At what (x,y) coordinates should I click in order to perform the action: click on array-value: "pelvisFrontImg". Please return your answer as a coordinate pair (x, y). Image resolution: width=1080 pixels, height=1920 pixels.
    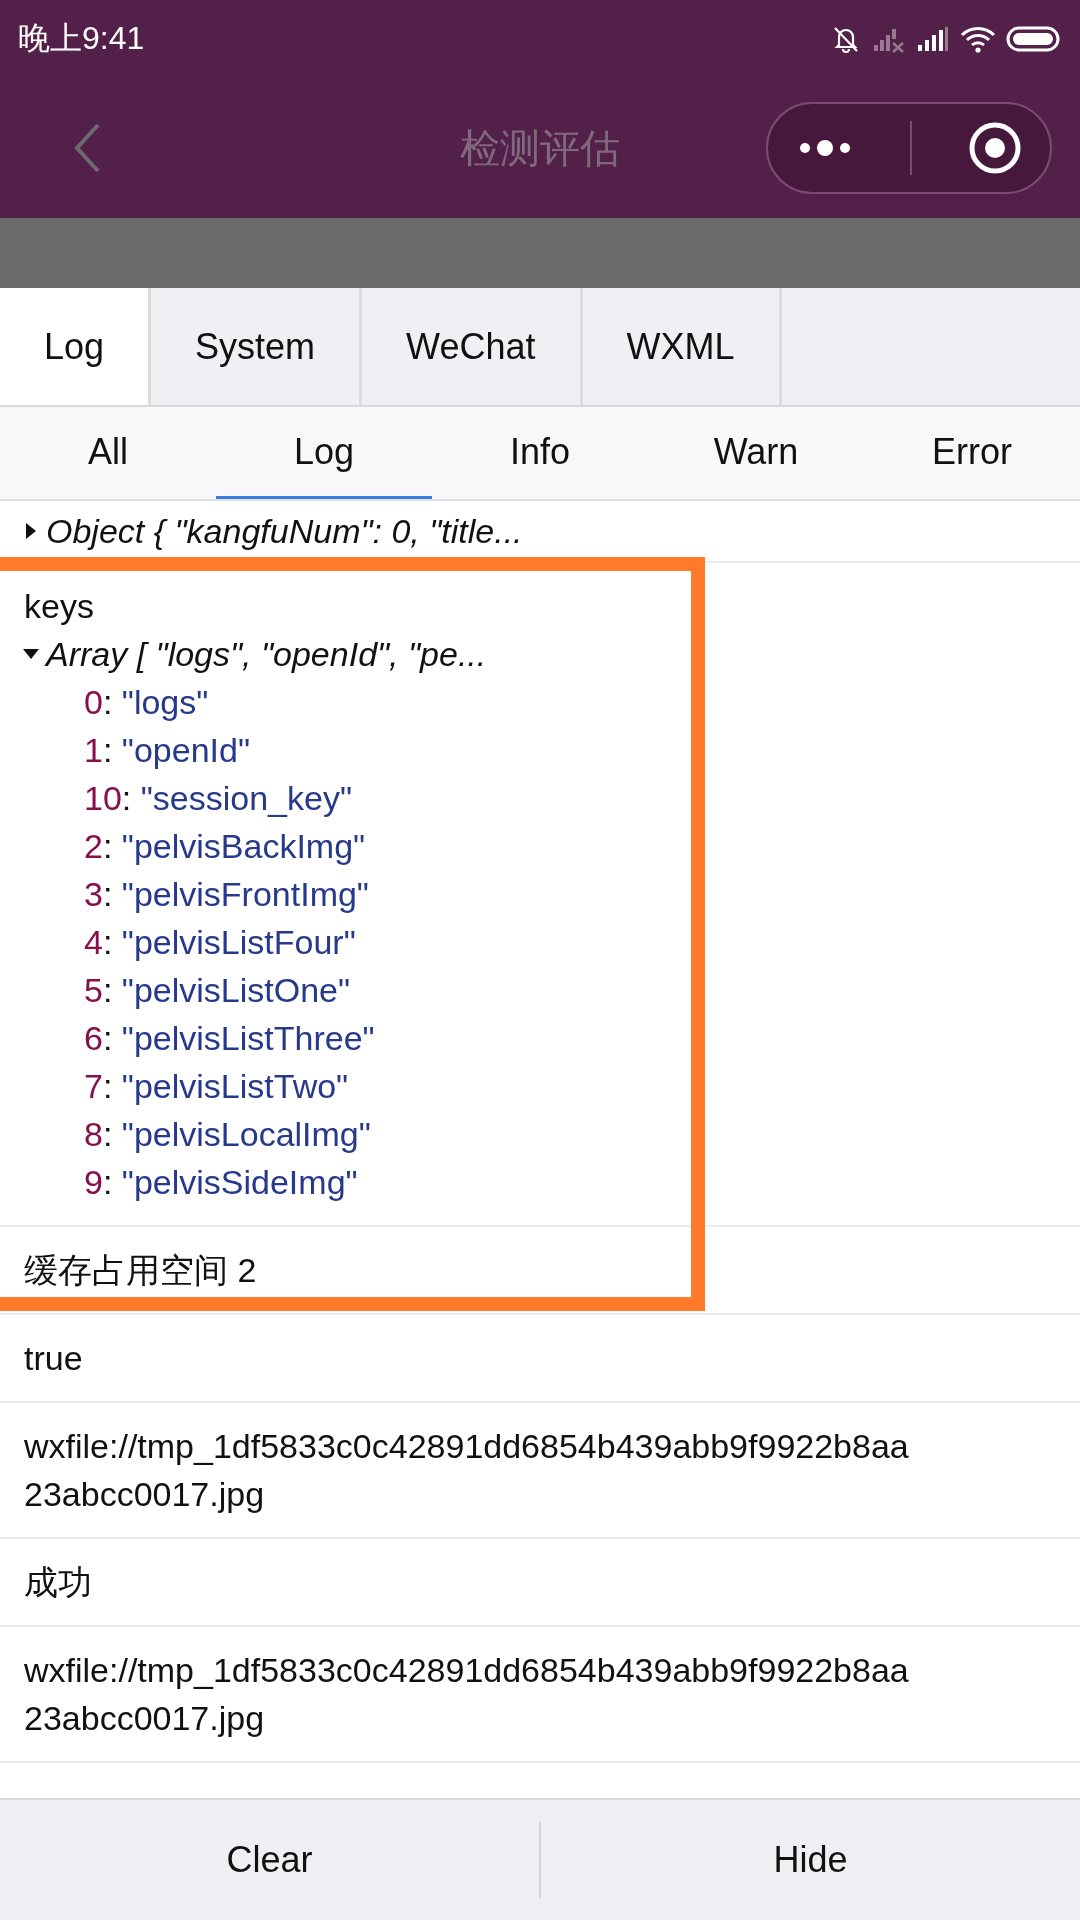
    Looking at the image, I should click on (245, 894).